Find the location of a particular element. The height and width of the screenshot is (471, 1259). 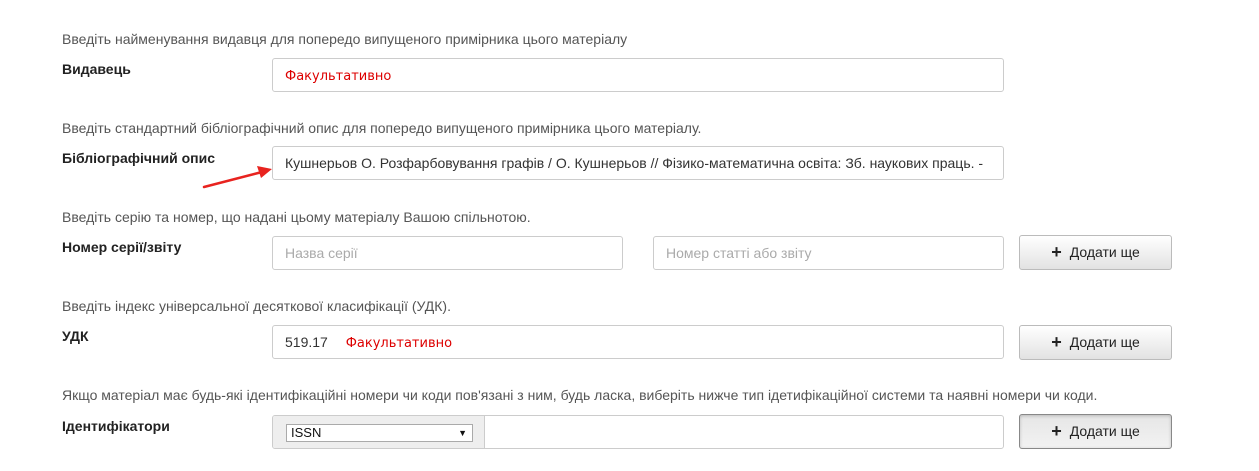

publisher-label: Видавець is located at coordinates (96, 69).